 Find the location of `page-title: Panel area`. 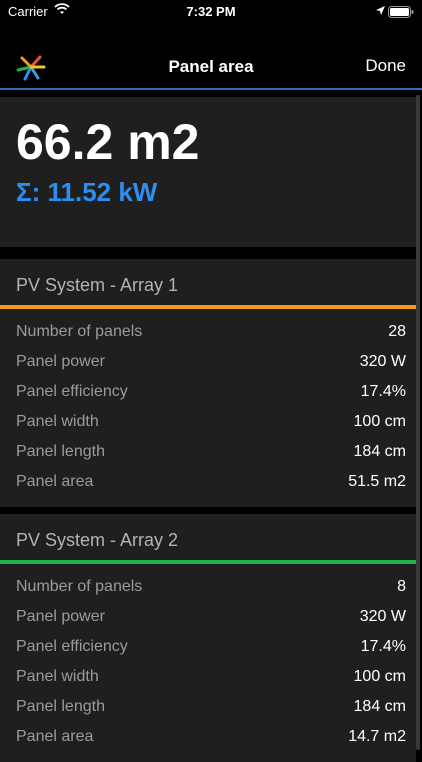

page-title: Panel area is located at coordinates (211, 66).